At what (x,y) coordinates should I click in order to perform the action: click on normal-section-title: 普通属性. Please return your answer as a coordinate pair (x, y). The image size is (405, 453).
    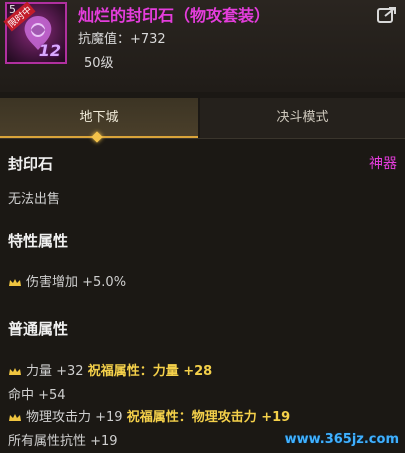
    Looking at the image, I should click on (38, 329).